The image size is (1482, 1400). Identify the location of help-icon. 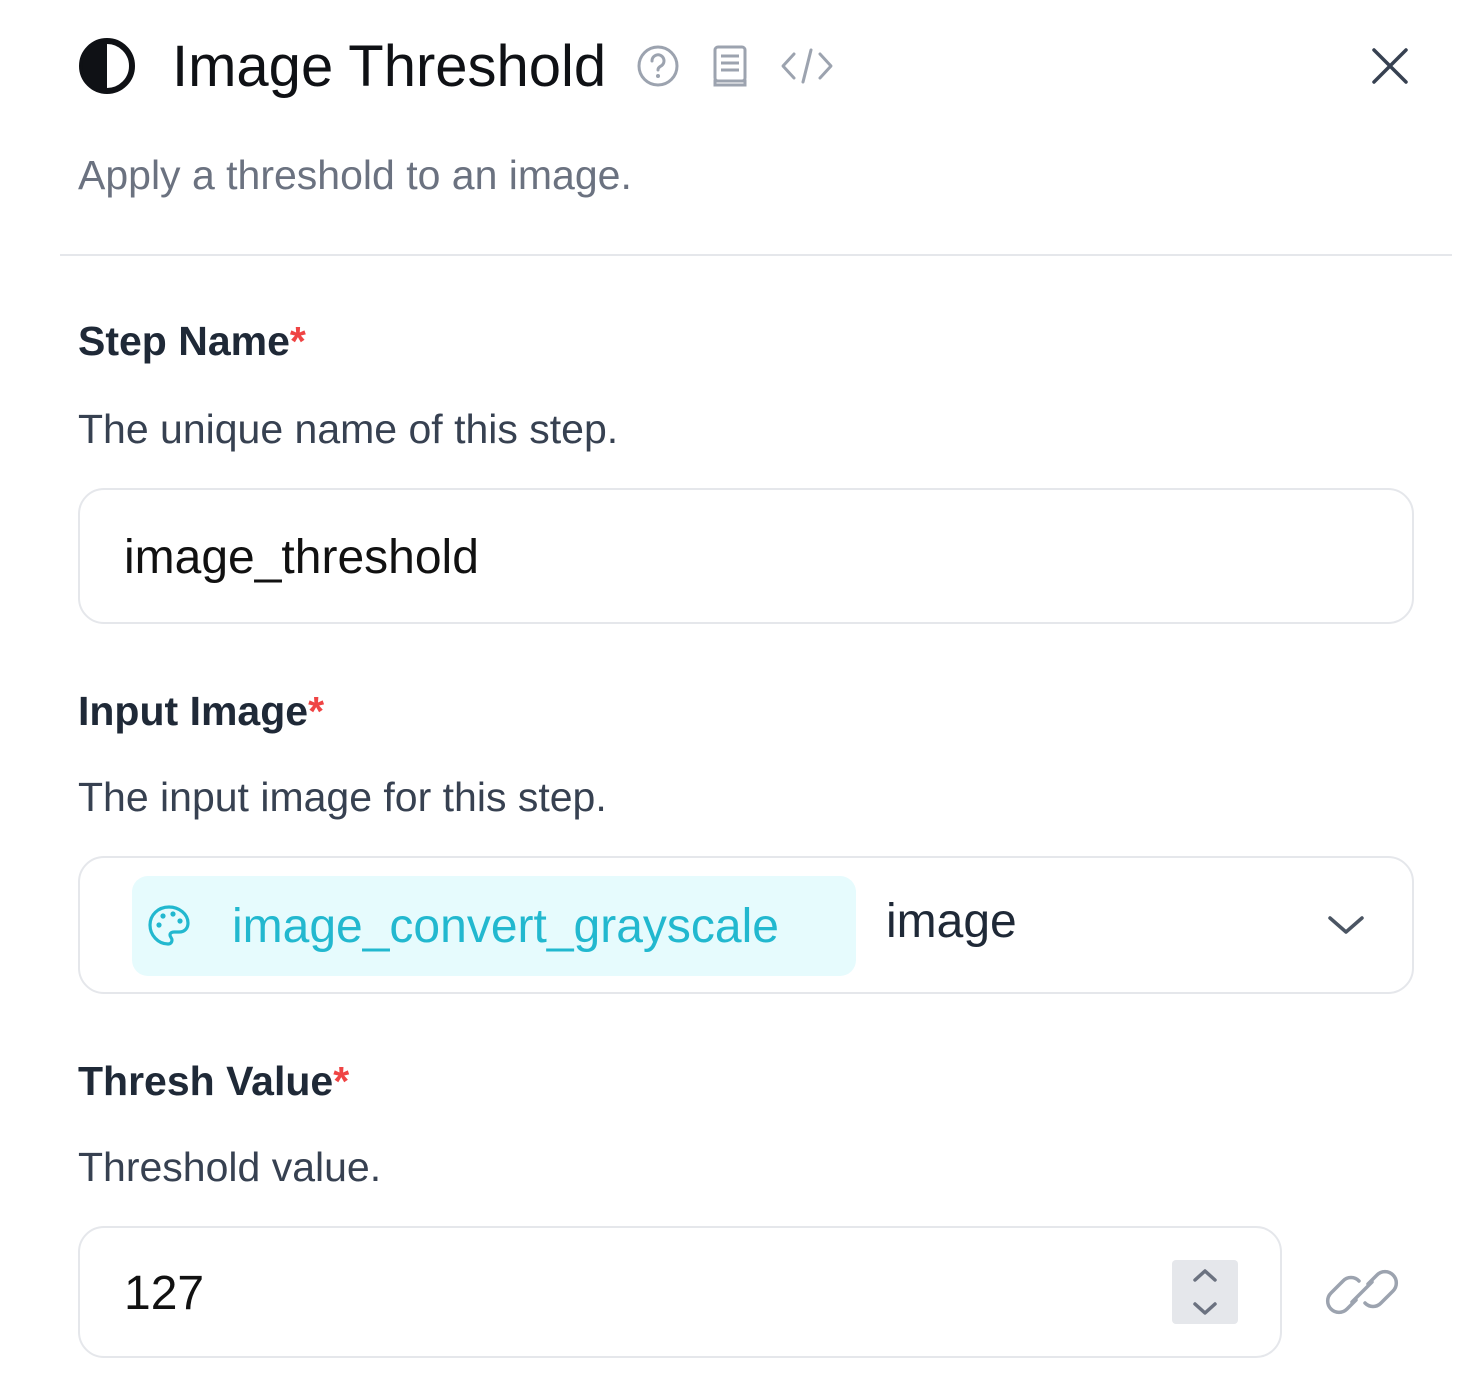
(658, 66).